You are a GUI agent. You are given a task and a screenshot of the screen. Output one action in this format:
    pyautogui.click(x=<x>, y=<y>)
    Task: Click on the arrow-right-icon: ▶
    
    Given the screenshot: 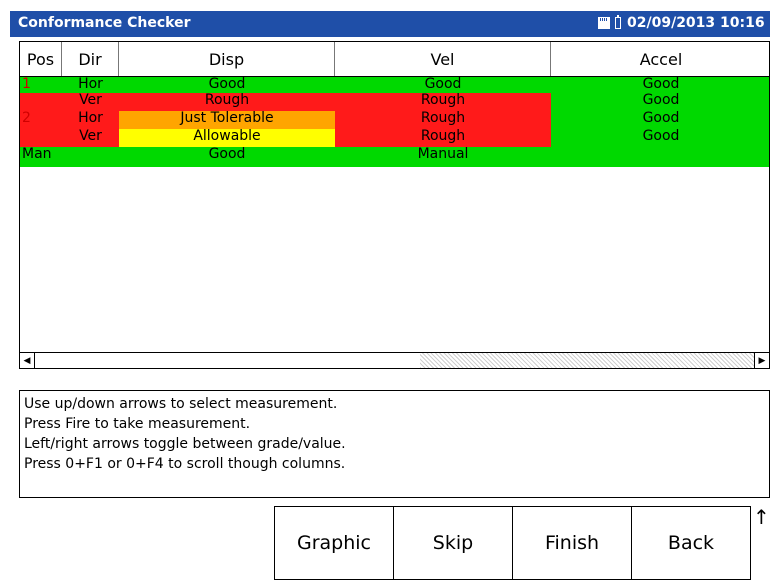 What is the action you would take?
    pyautogui.click(x=761, y=360)
    